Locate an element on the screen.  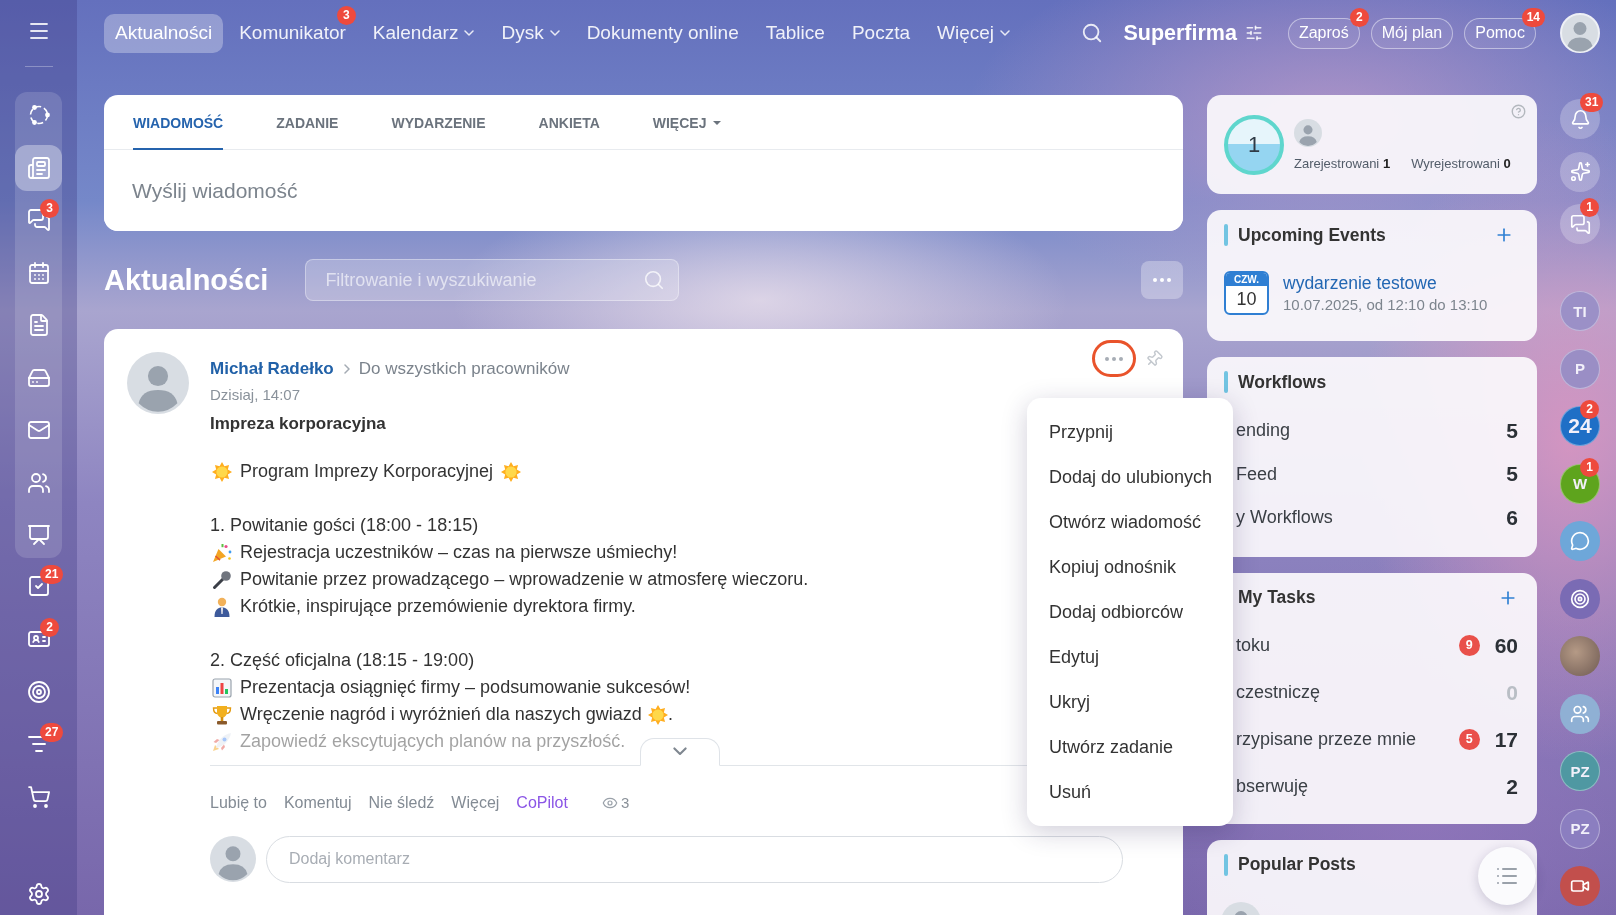
calendar-icon is located at coordinates (38, 272).